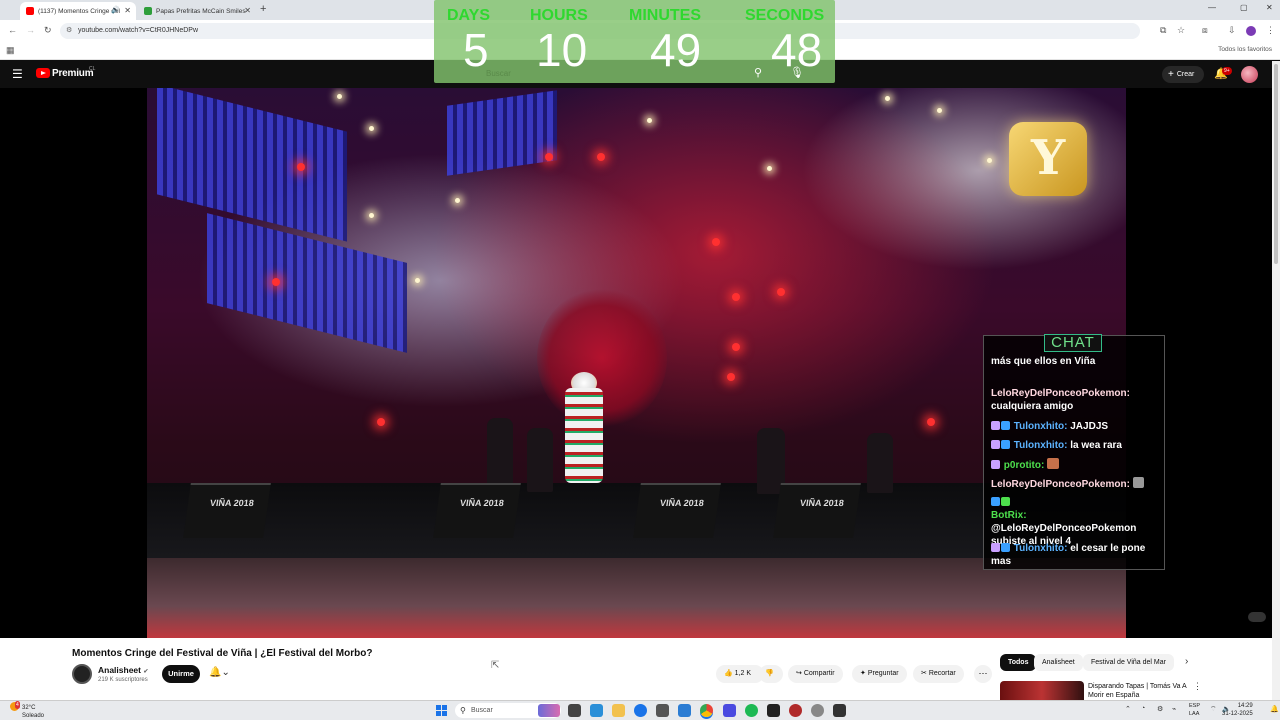  What do you see at coordinates (740, 674) in the screenshot?
I see `like-button: 👍 1,2 K` at bounding box center [740, 674].